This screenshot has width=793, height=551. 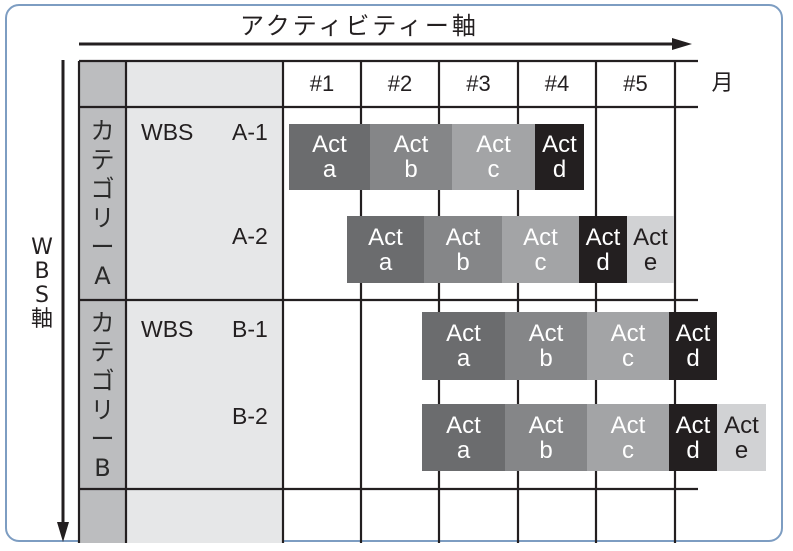 I want to click on wbs-axis-arrowhead, so click(x=63, y=532).